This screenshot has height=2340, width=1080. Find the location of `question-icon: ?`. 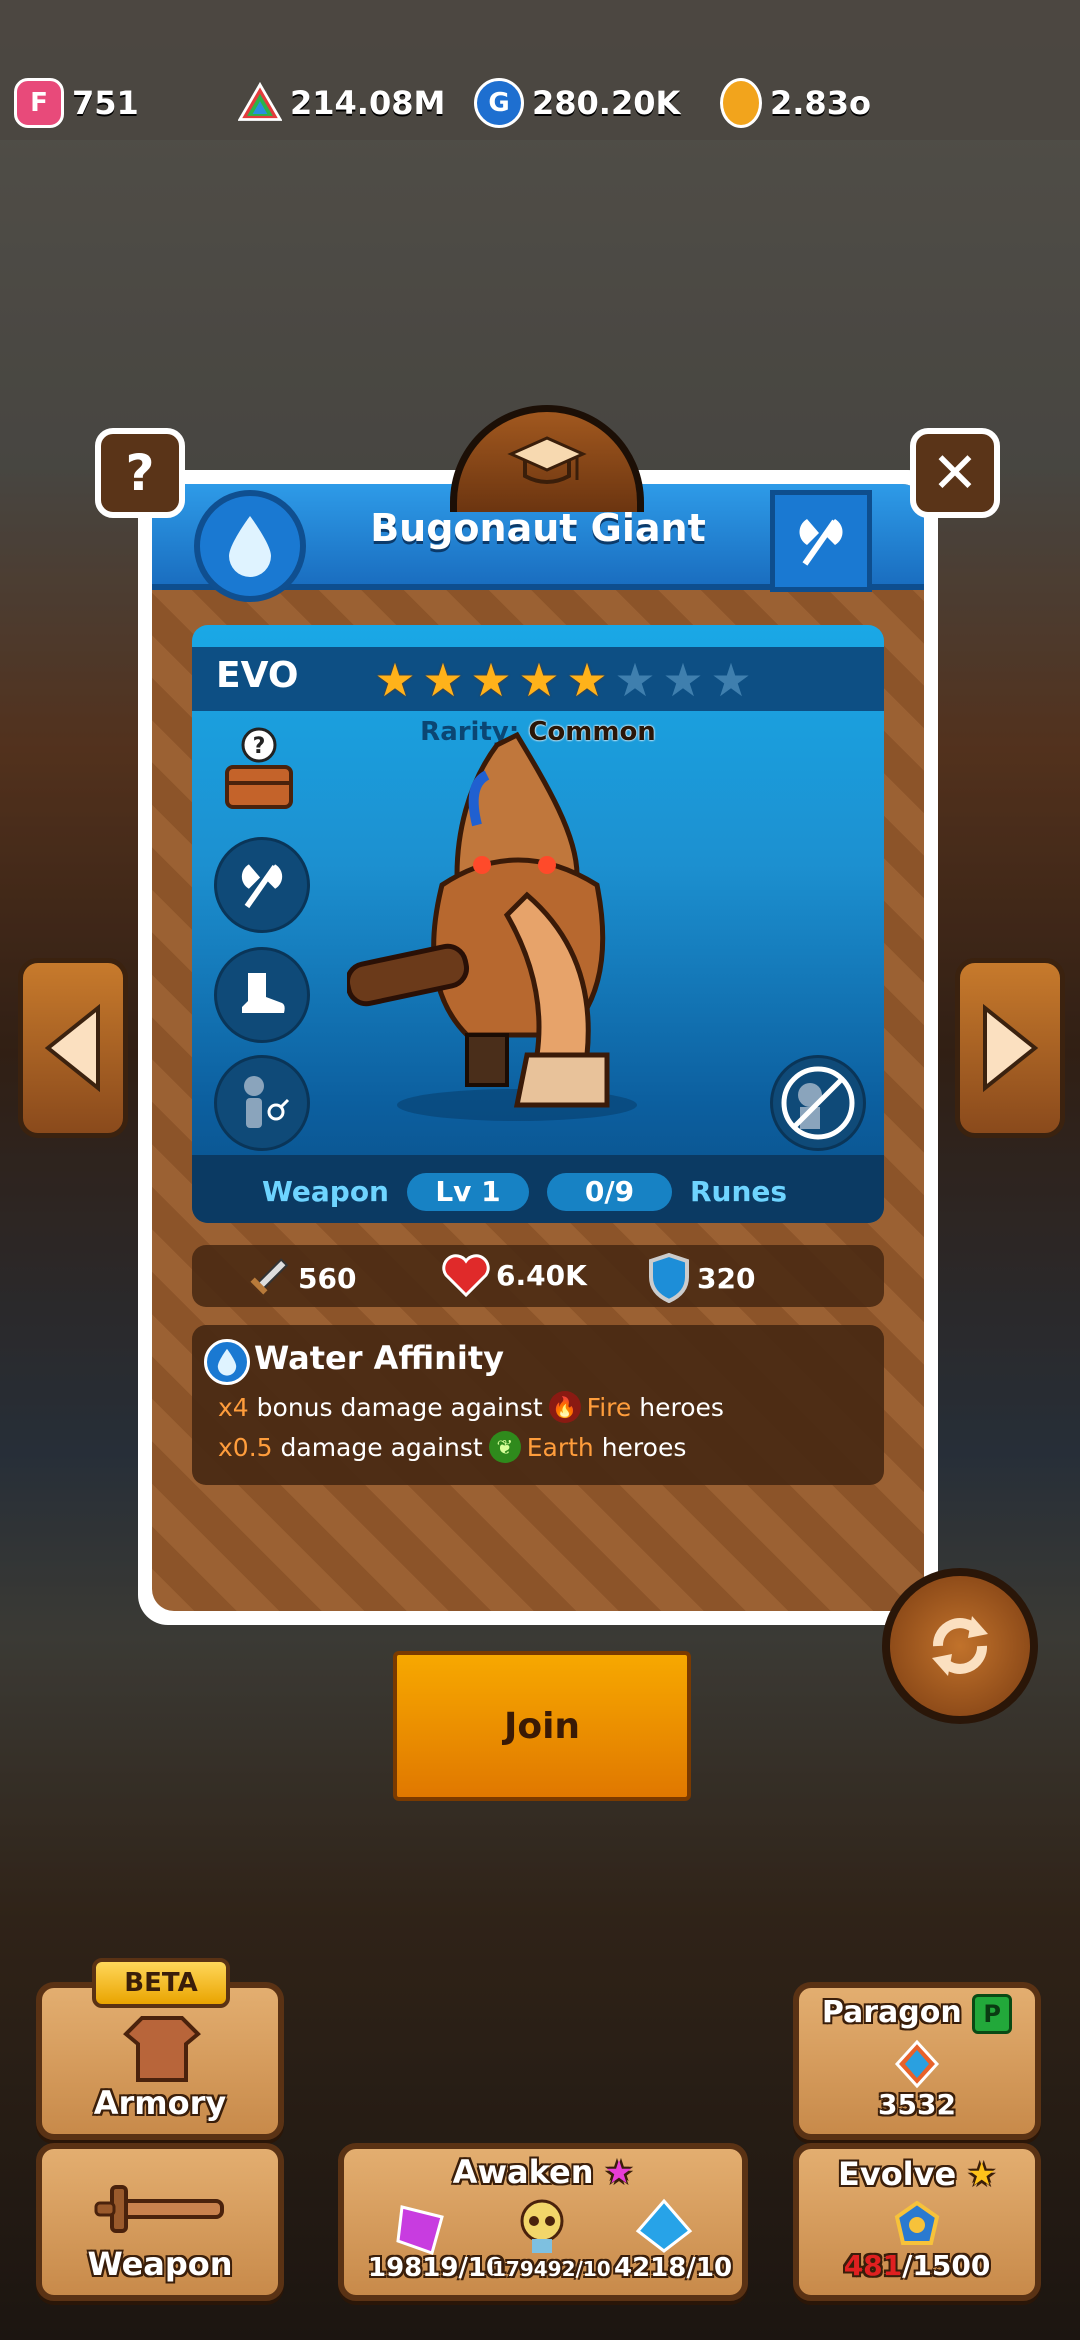

question-icon: ? is located at coordinates (140, 473).